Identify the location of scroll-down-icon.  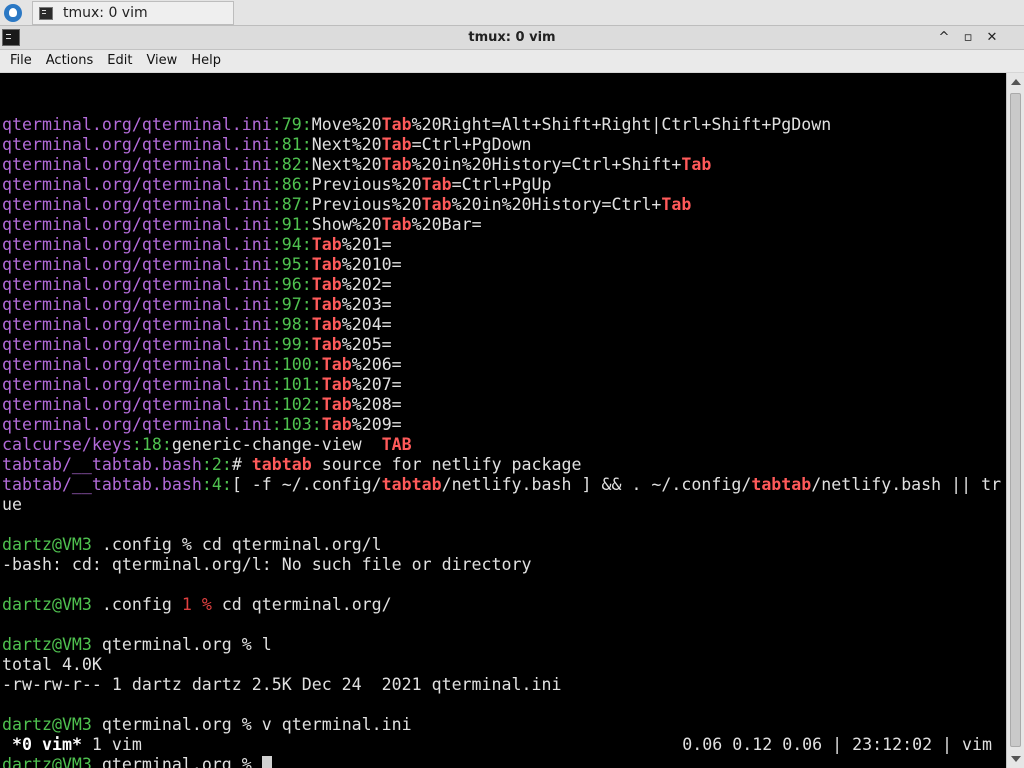
(1016, 759).